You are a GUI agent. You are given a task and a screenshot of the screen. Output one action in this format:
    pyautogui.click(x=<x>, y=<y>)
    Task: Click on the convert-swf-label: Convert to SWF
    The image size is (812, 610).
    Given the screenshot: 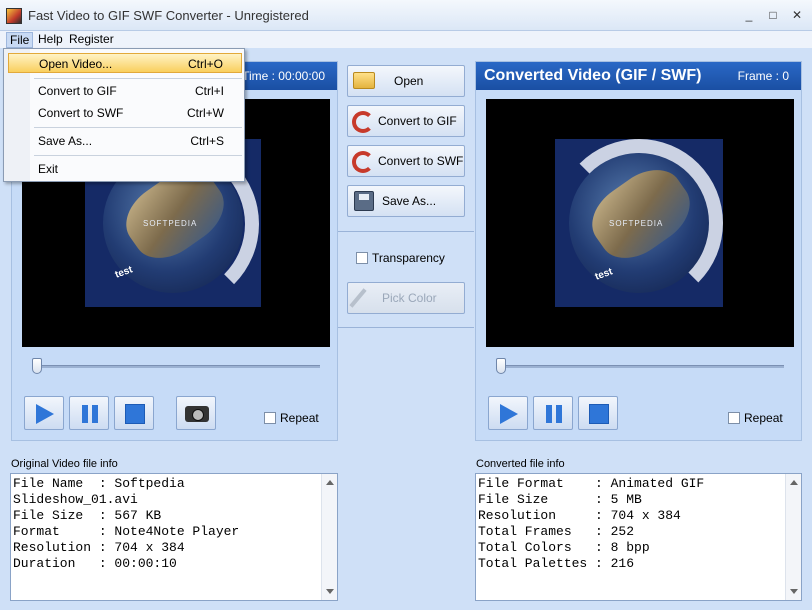 What is the action you would take?
    pyautogui.click(x=421, y=161)
    